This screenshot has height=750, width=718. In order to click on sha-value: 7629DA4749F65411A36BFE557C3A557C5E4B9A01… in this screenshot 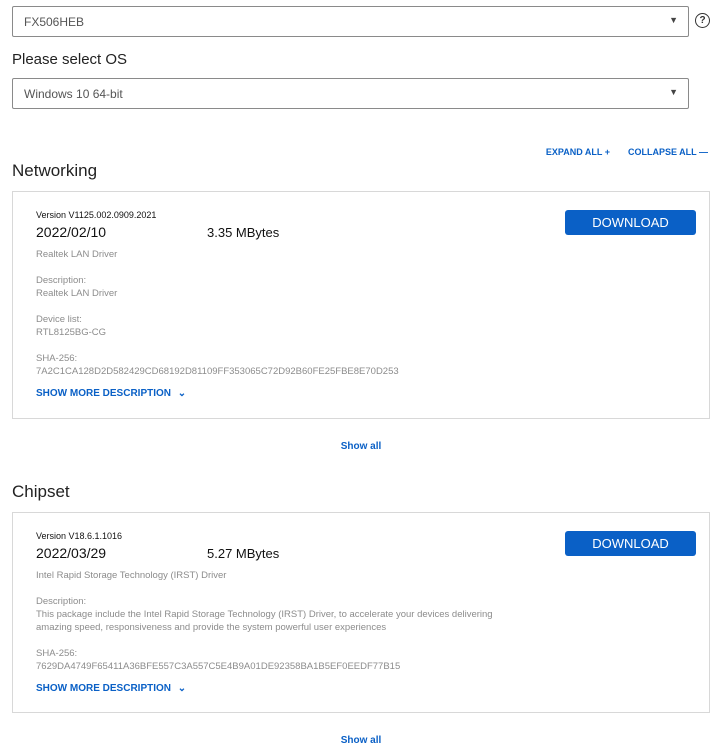, I will do `click(218, 666)`.